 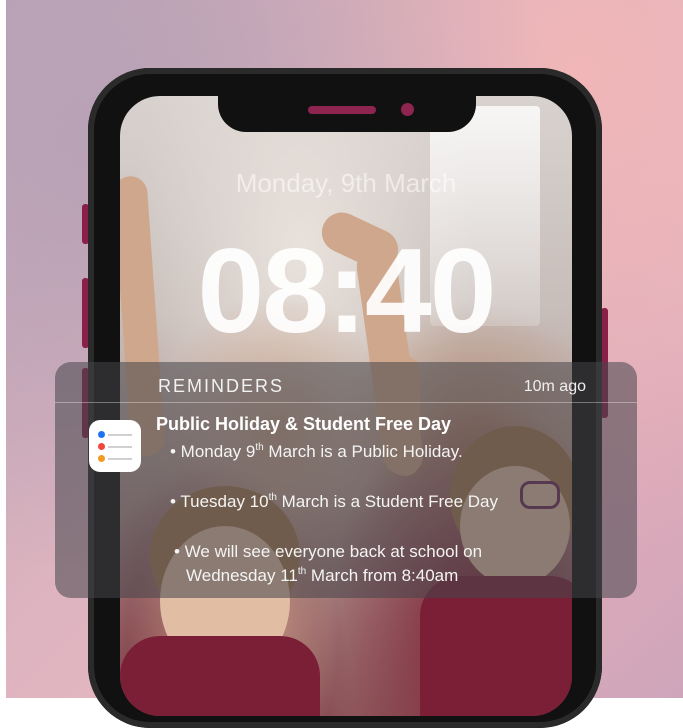 I want to click on notification-app-name: REMINDERS, so click(x=221, y=386).